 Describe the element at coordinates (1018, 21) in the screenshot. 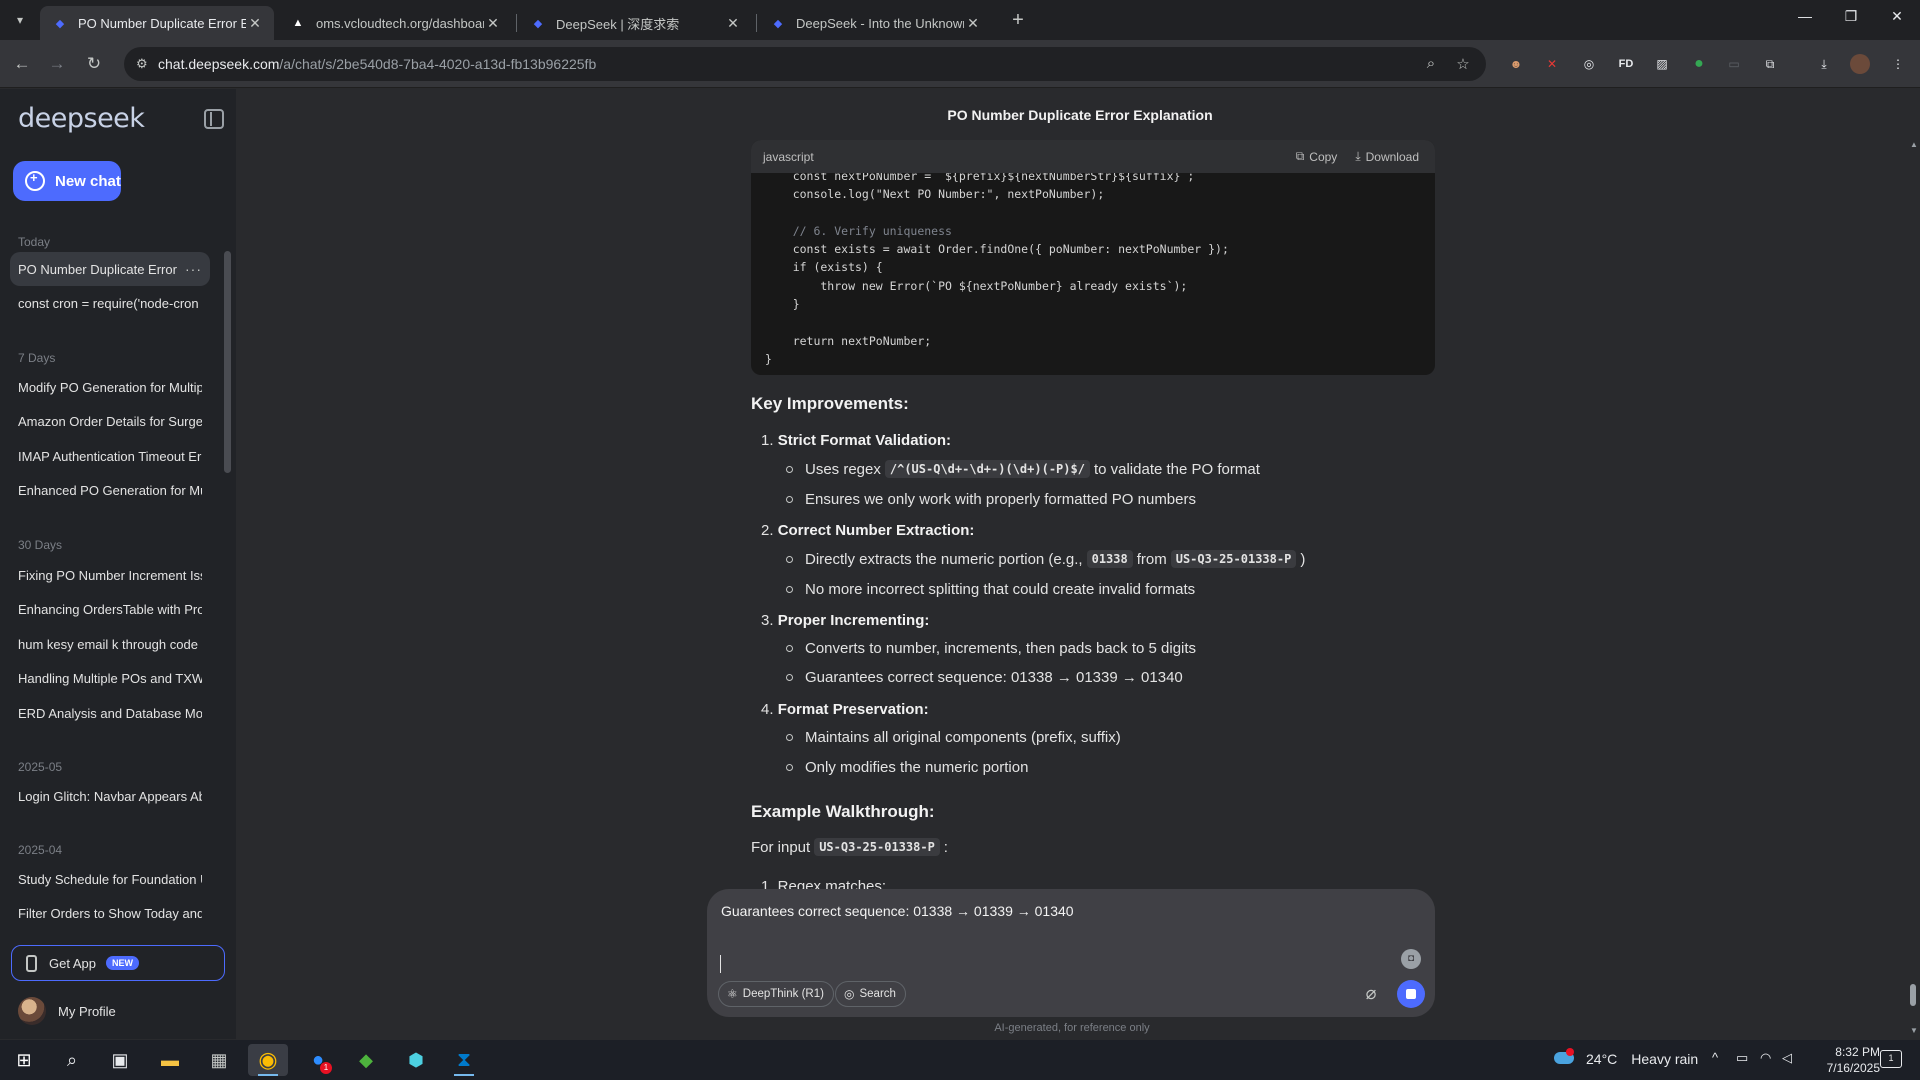

I see `new-tab-button: +` at that location.